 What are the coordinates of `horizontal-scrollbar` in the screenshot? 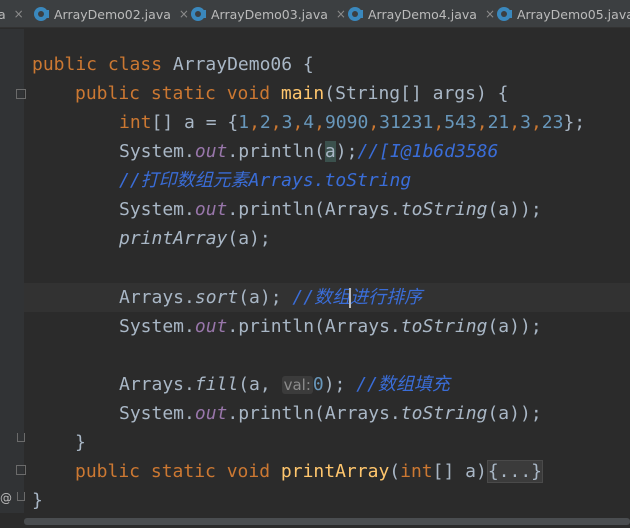 It's located at (327, 521).